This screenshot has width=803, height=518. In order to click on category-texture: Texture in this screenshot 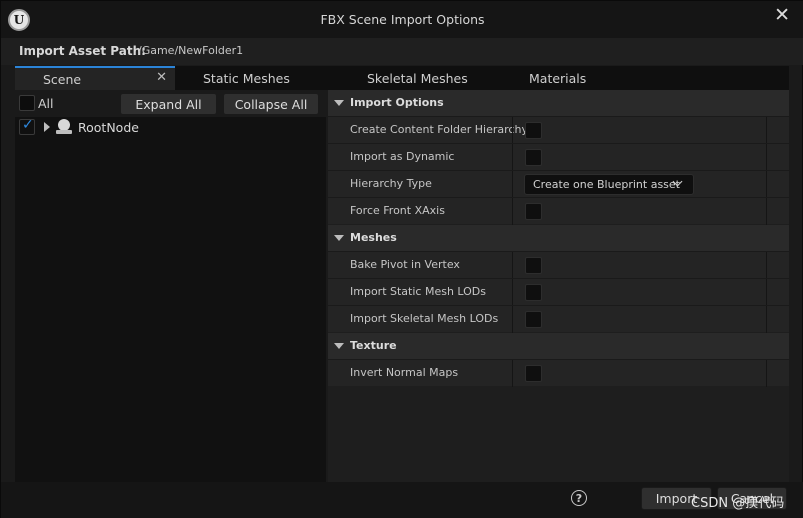, I will do `click(558, 346)`.